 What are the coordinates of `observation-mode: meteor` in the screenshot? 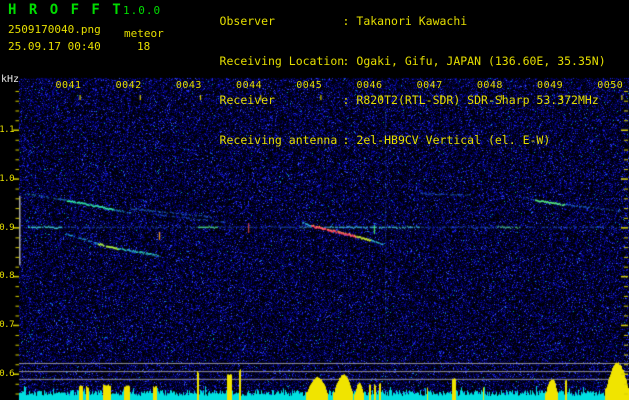 It's located at (144, 33).